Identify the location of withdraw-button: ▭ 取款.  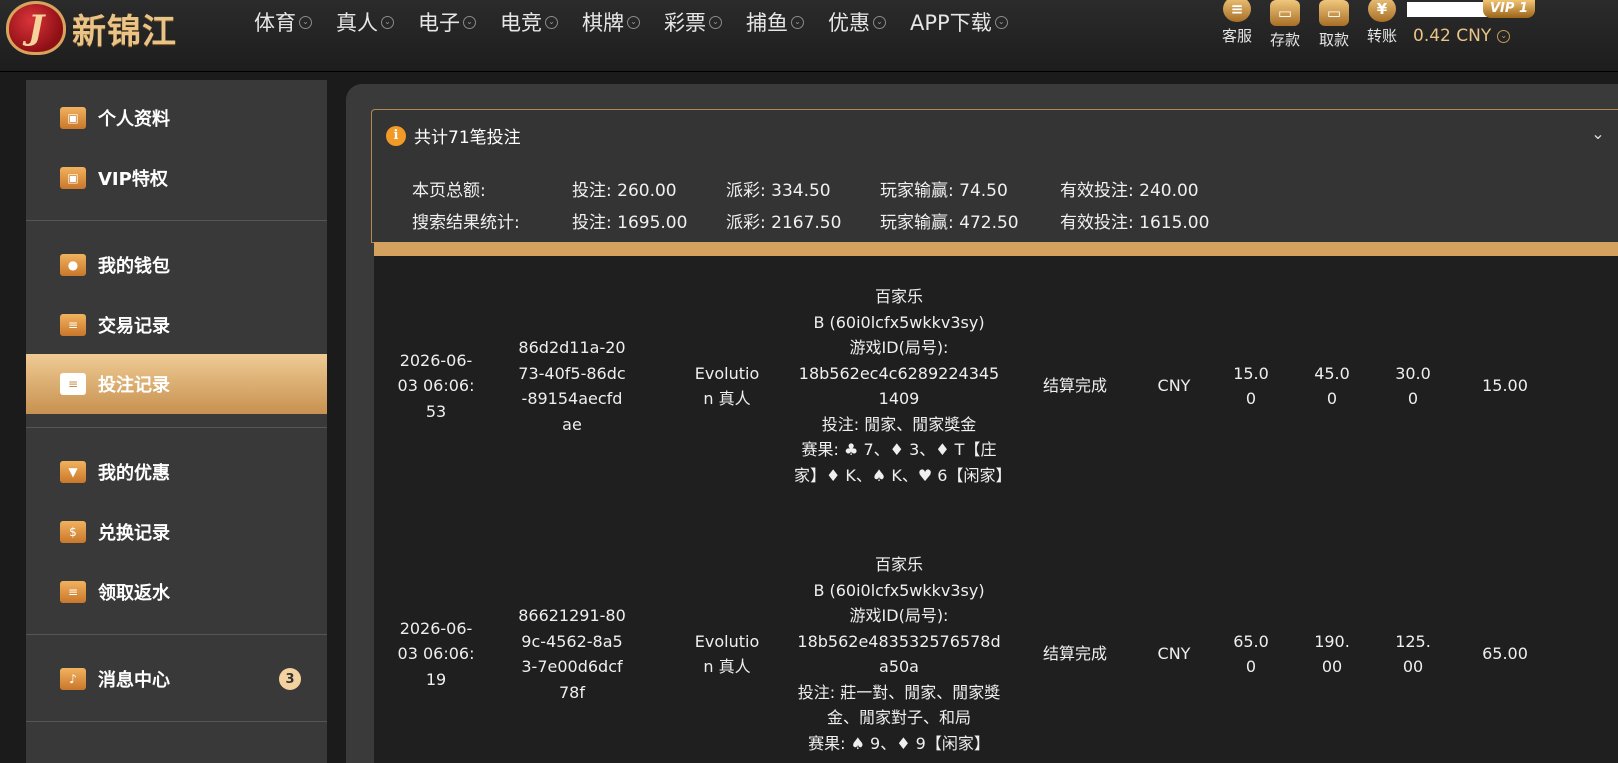
(1334, 25).